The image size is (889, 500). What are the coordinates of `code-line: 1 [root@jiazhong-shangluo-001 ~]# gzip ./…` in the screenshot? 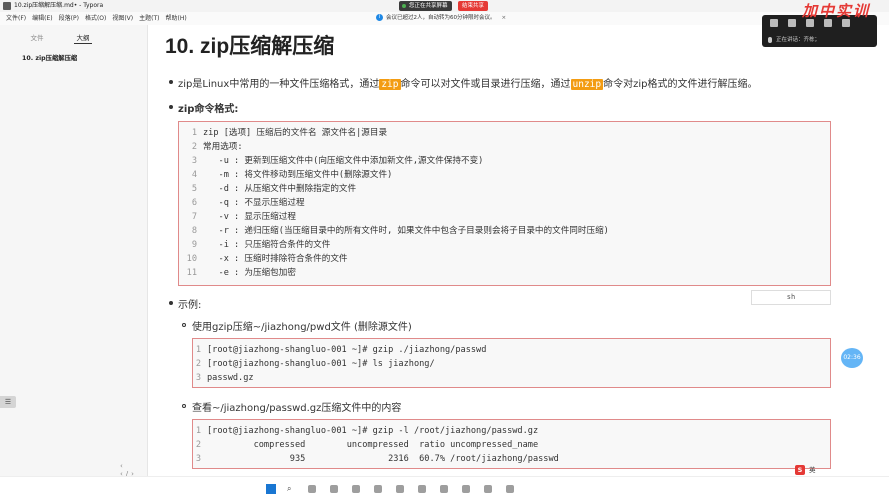 It's located at (341, 350).